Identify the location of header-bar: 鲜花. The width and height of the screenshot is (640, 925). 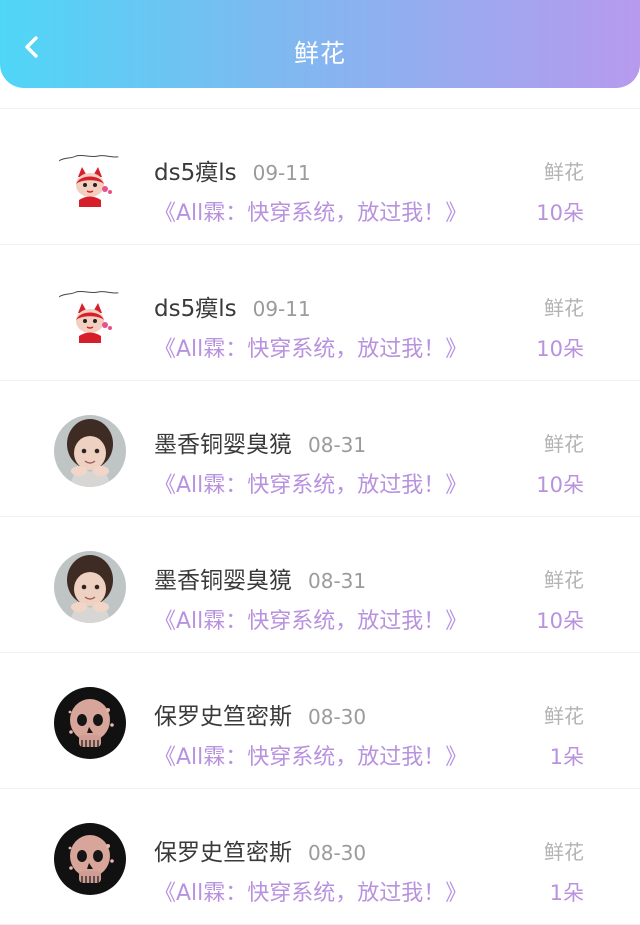
(320, 44).